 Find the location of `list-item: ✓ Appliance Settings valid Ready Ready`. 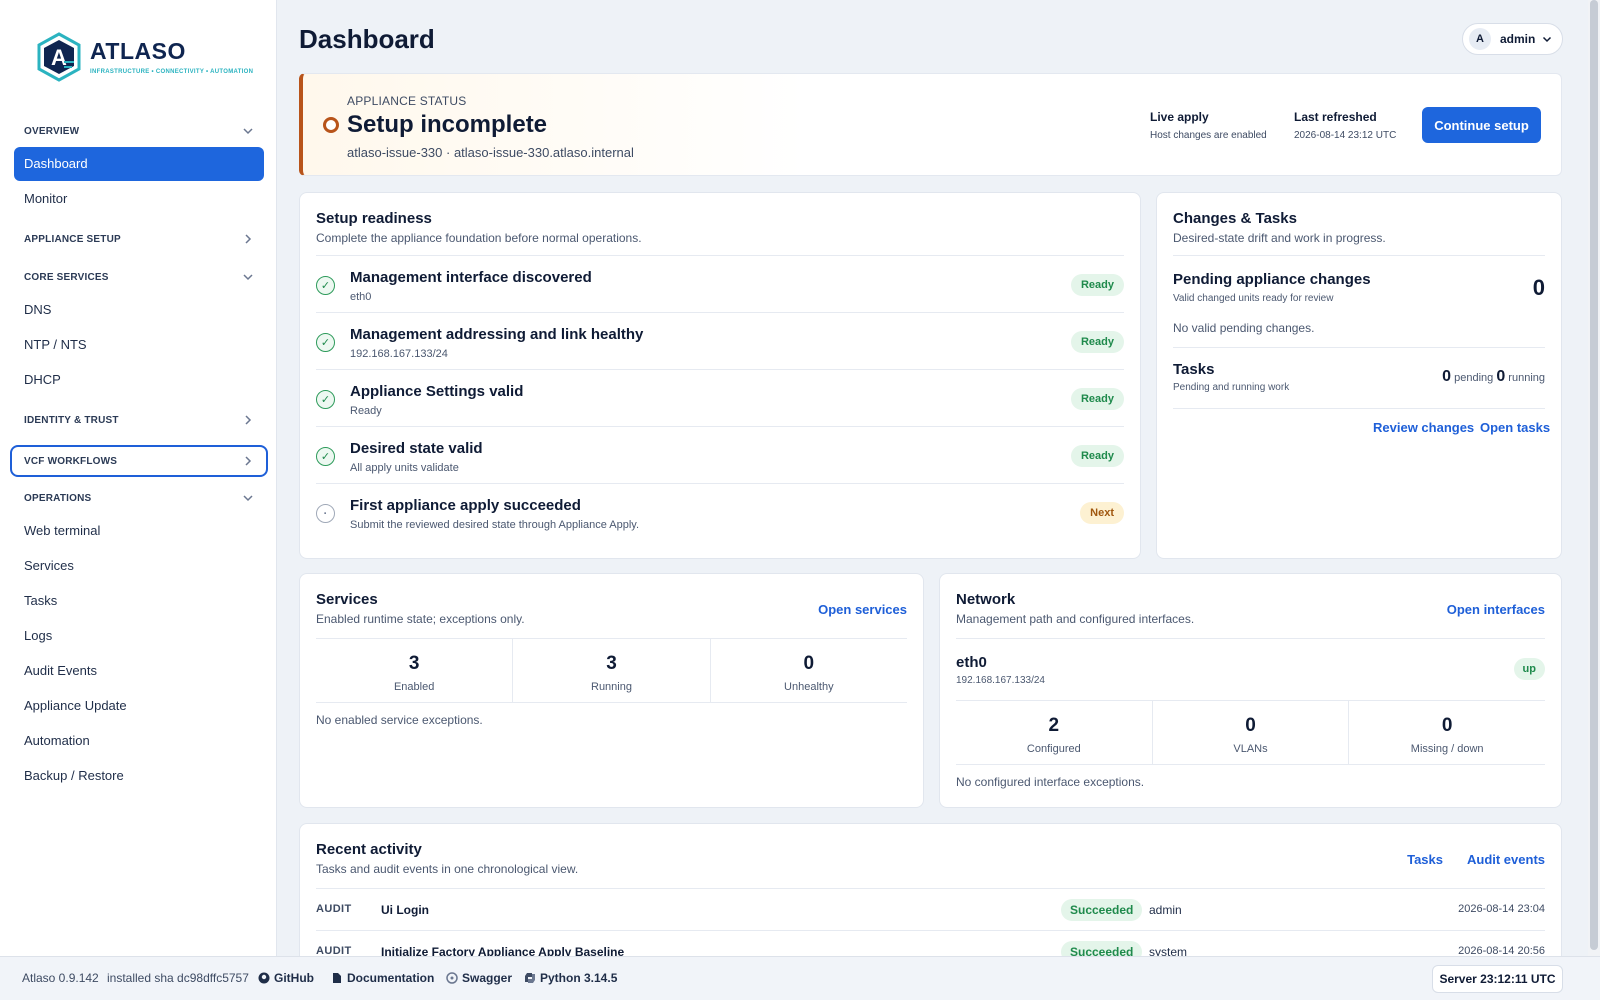

list-item: ✓ Appliance Settings valid Ready Ready is located at coordinates (720, 397).